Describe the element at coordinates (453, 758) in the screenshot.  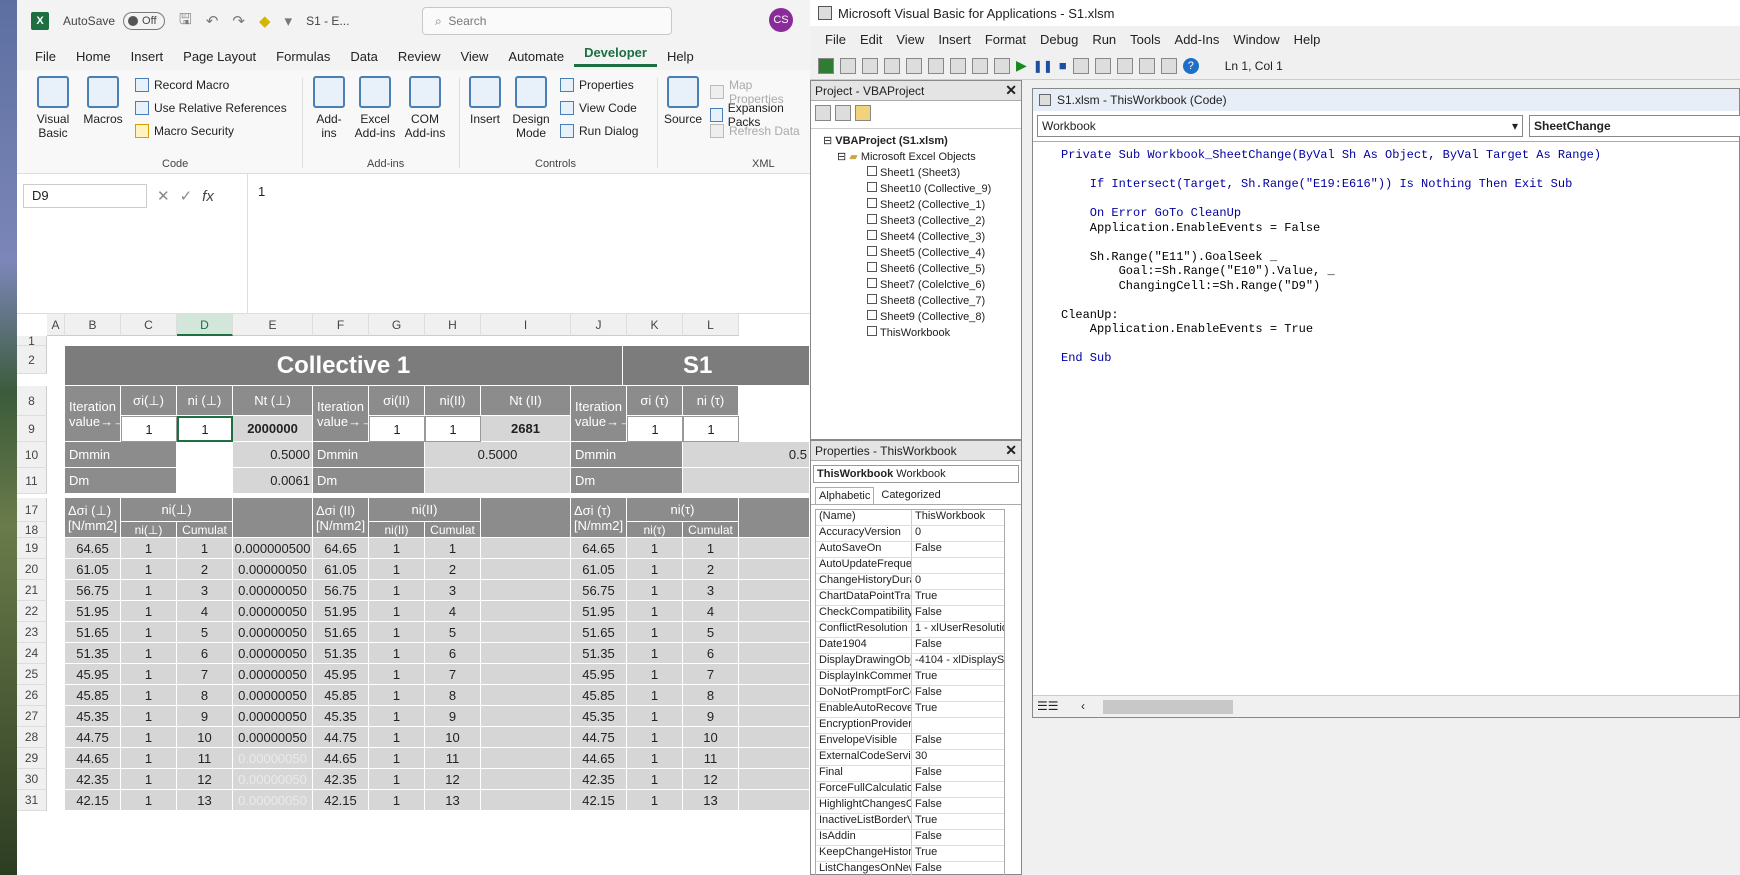
I see `cumulative-value: 11` at that location.